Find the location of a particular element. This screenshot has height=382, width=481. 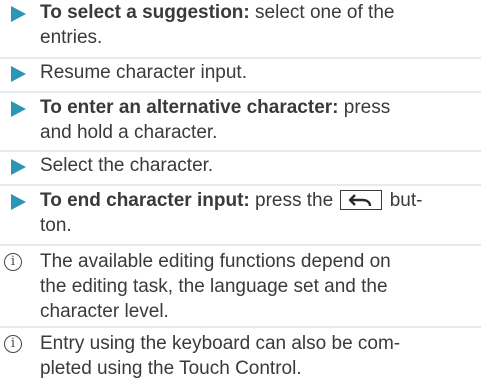

step-text: Resume character input. is located at coordinates (250, 72).